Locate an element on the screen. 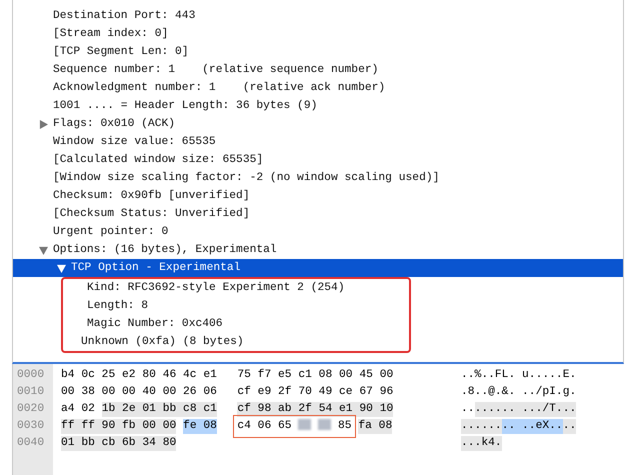 This screenshot has width=634, height=475. tree-label: [TCP Segment Len: 0] is located at coordinates (121, 52).